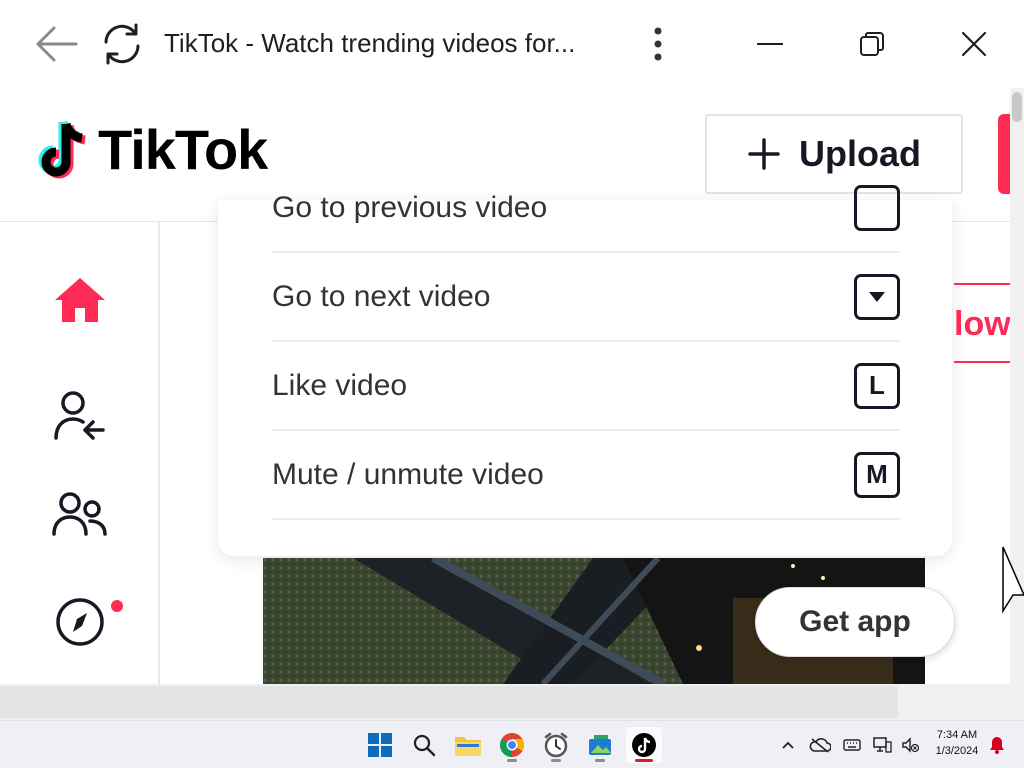 The image size is (1024, 768). What do you see at coordinates (852, 745) in the screenshot?
I see `keyboard-icon` at bounding box center [852, 745].